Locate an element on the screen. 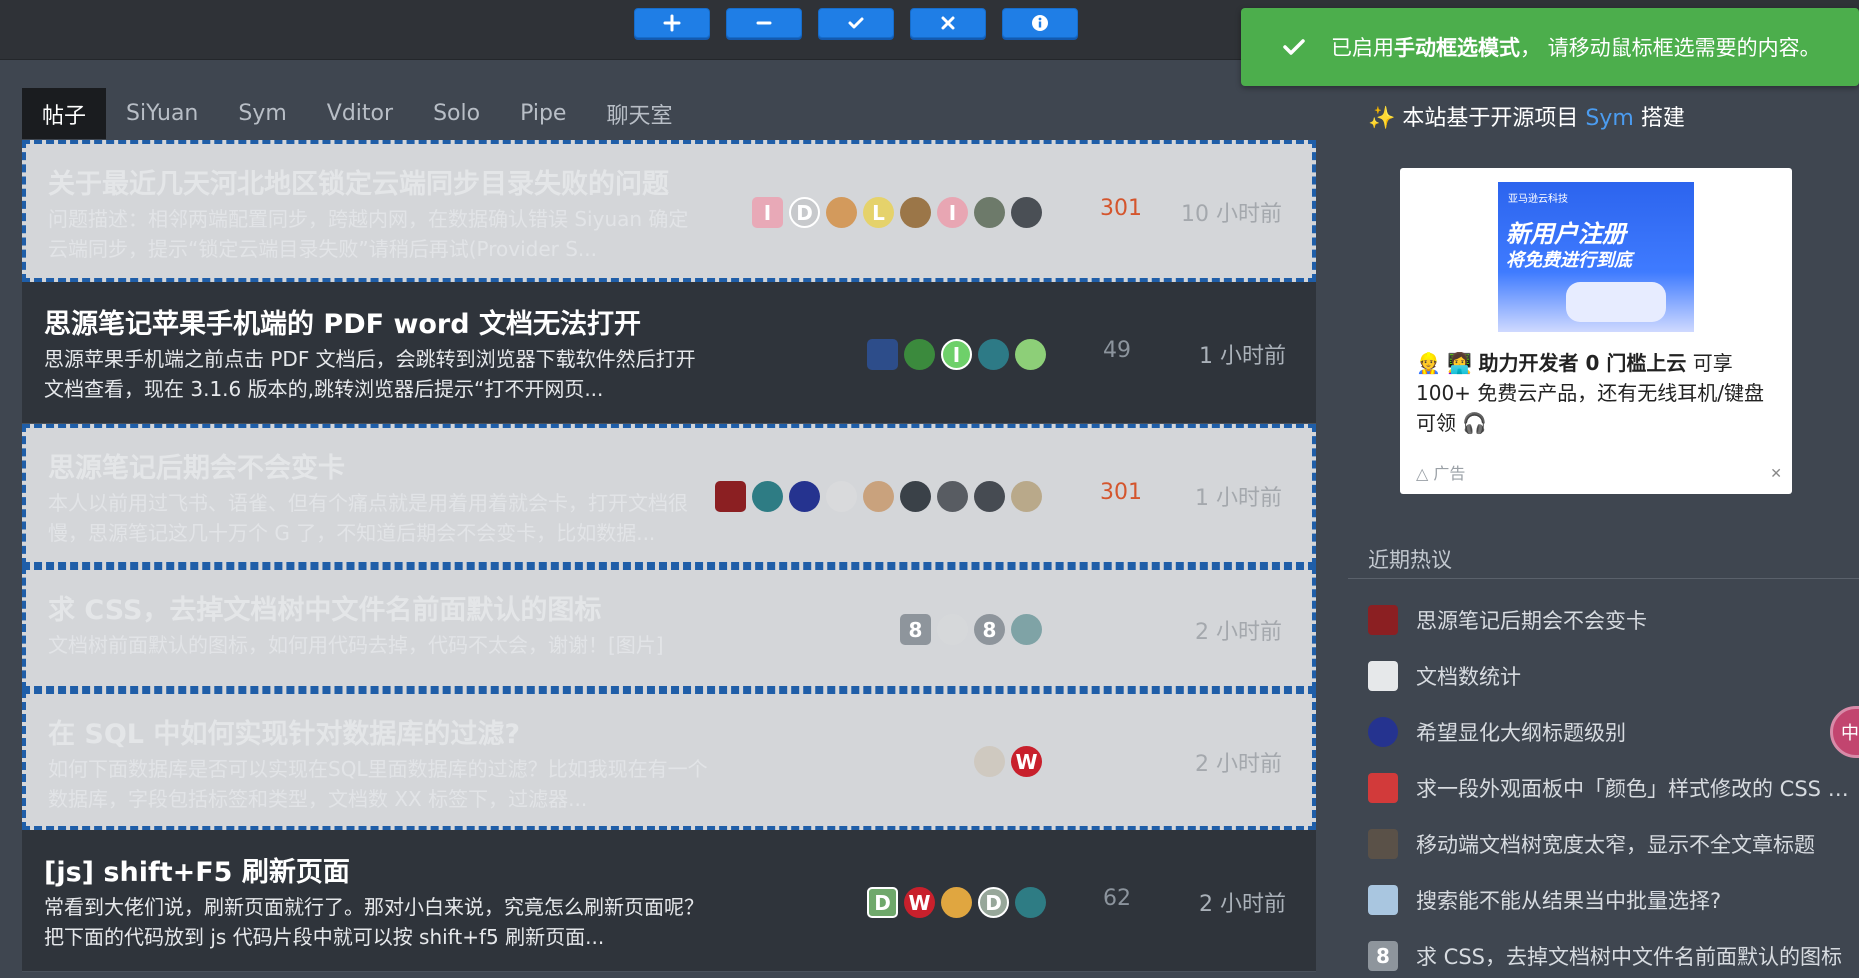 The height and width of the screenshot is (978, 1859). post-title: 求 CSS，去掉文档树中文件名前面默认的图标 is located at coordinates (324, 607).